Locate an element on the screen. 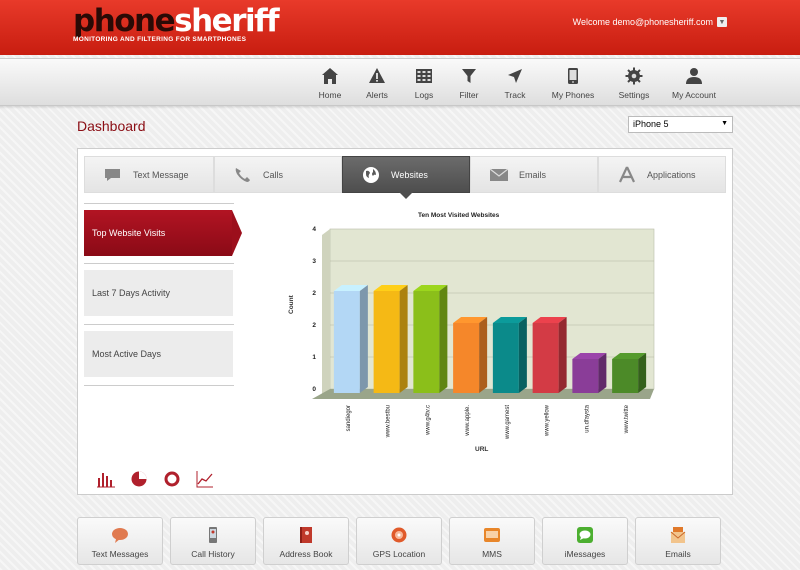 This screenshot has width=800, height=570. track-icon is located at coordinates (515, 76).